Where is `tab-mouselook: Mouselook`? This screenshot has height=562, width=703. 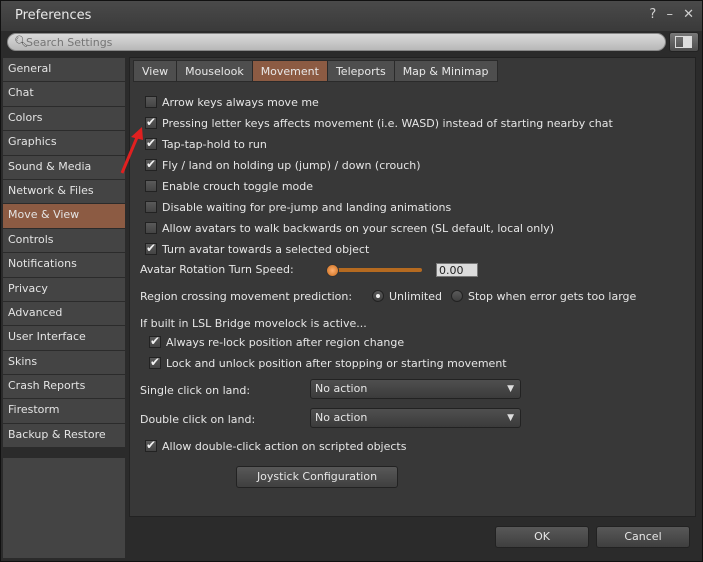
tab-mouselook: Mouselook is located at coordinates (214, 71).